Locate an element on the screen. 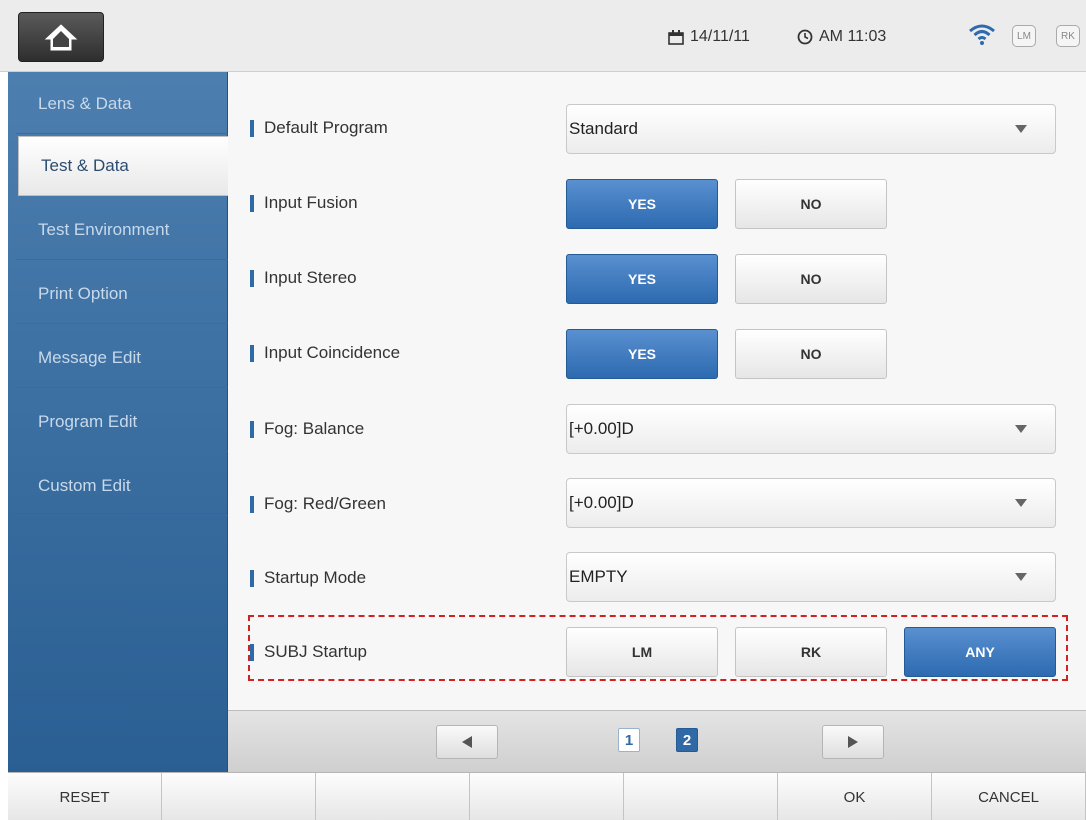 The width and height of the screenshot is (1086, 820). input-coincidence-no-button: NO is located at coordinates (811, 354).